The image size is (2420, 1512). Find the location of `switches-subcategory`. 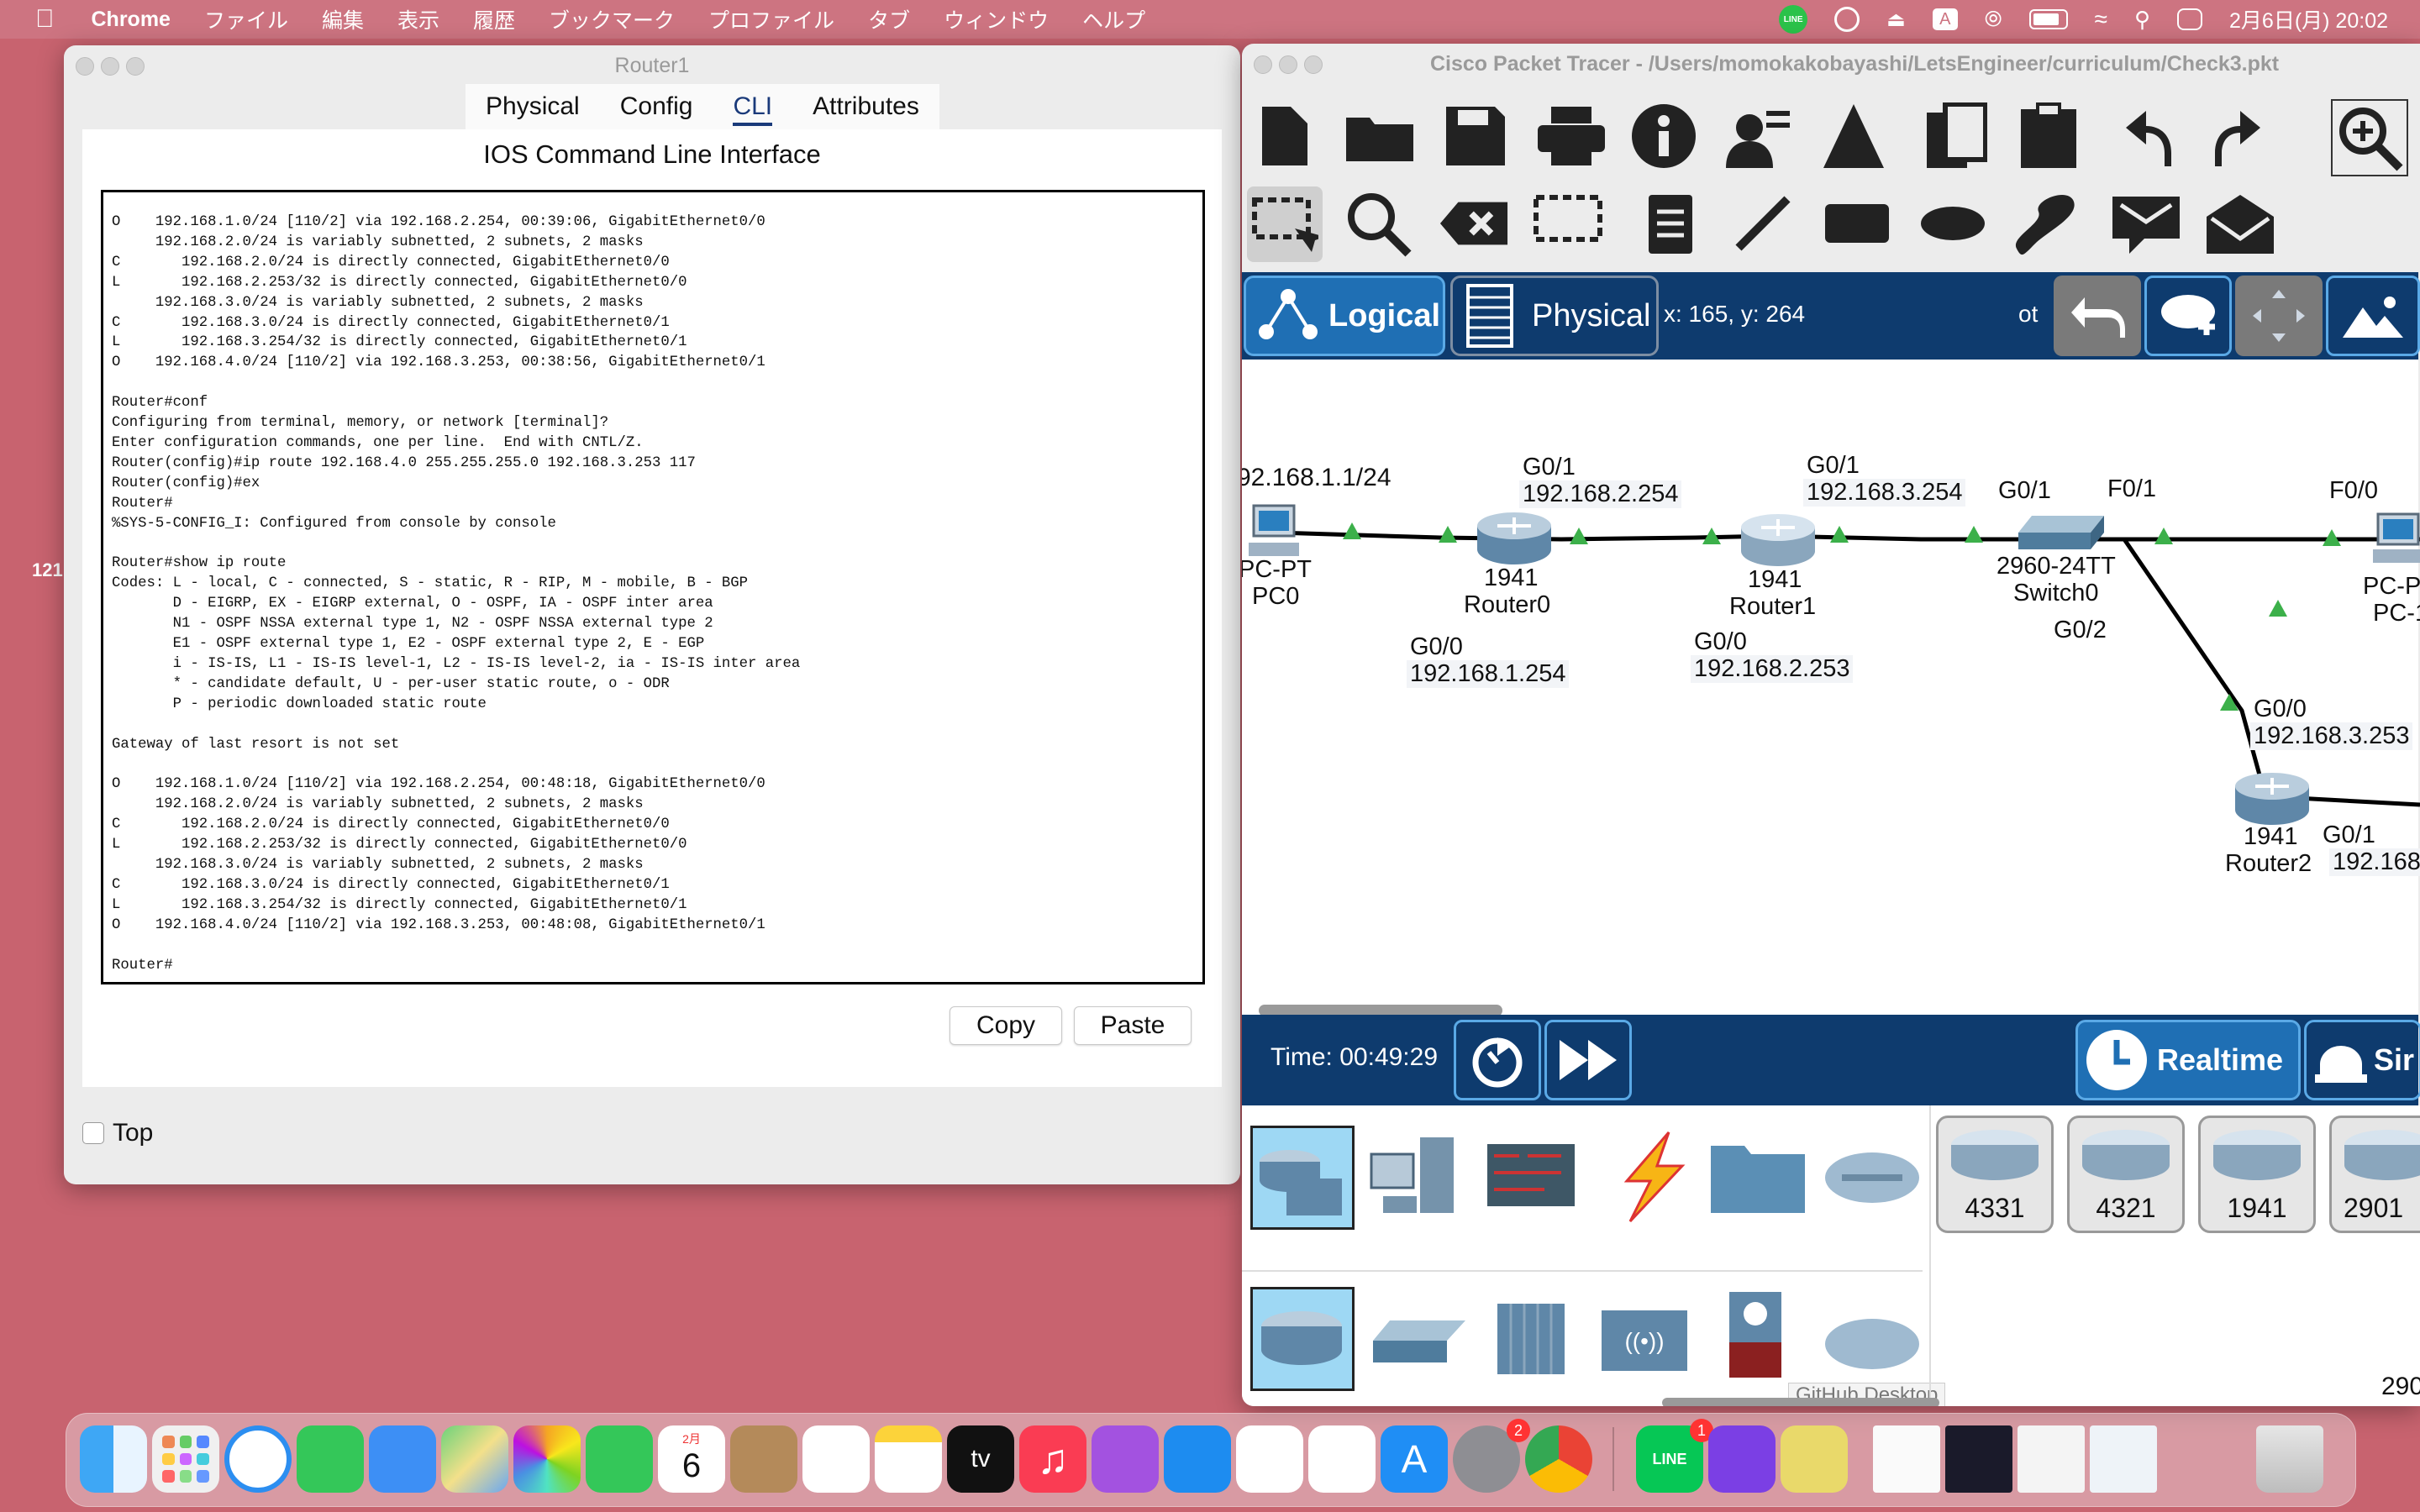

switches-subcategory is located at coordinates (1418, 1344).